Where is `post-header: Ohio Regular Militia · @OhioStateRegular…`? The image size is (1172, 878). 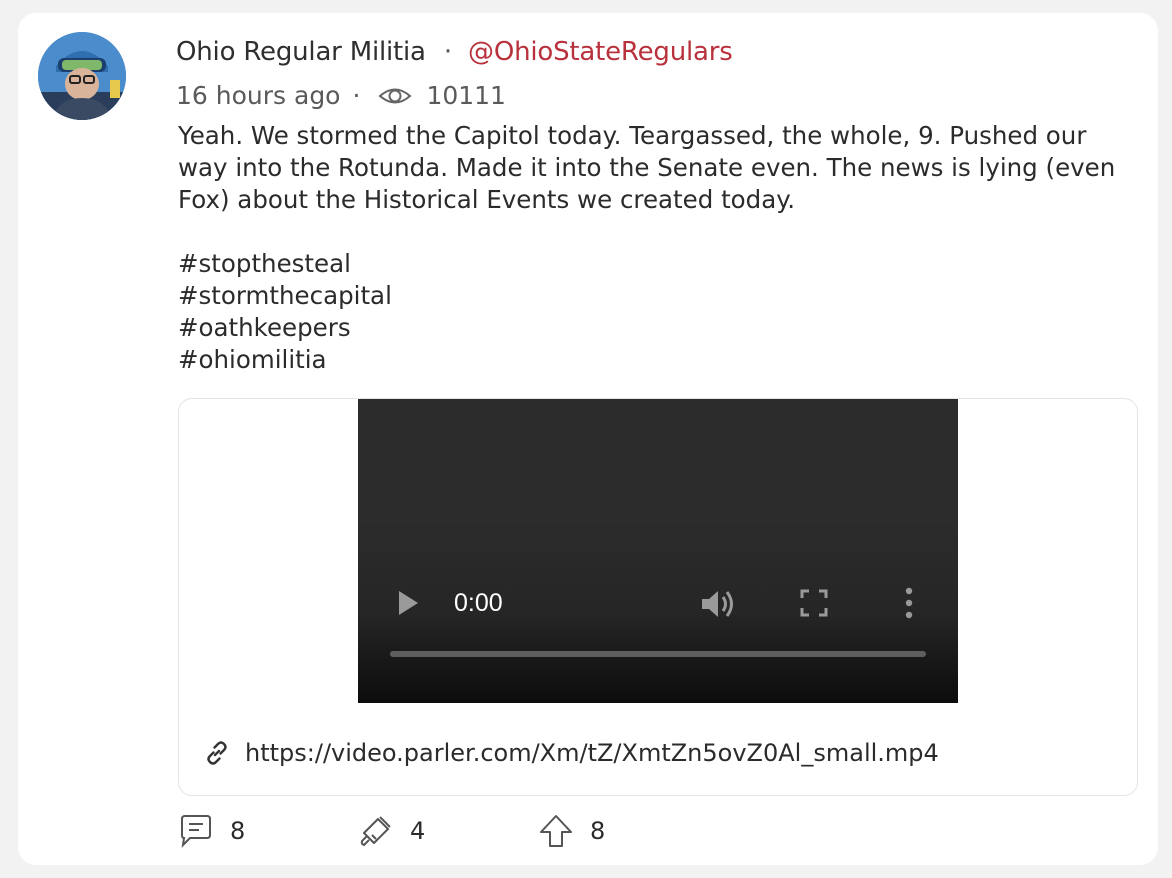
post-header: Ohio Regular Militia · @OhioStateRegular… is located at coordinates (454, 52).